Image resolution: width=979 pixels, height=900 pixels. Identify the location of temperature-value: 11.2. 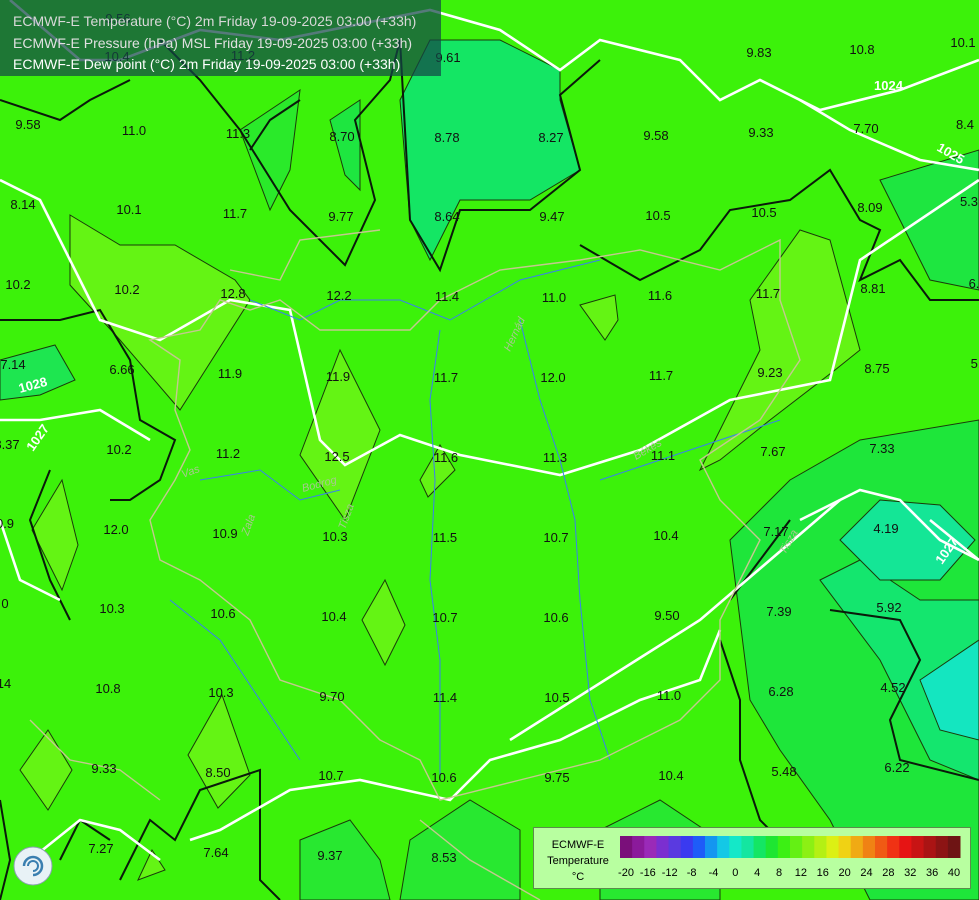
(228, 453).